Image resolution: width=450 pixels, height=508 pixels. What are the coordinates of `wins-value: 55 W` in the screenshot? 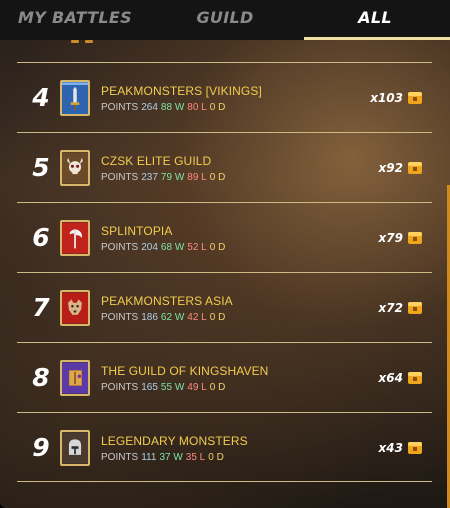 It's located at (172, 387).